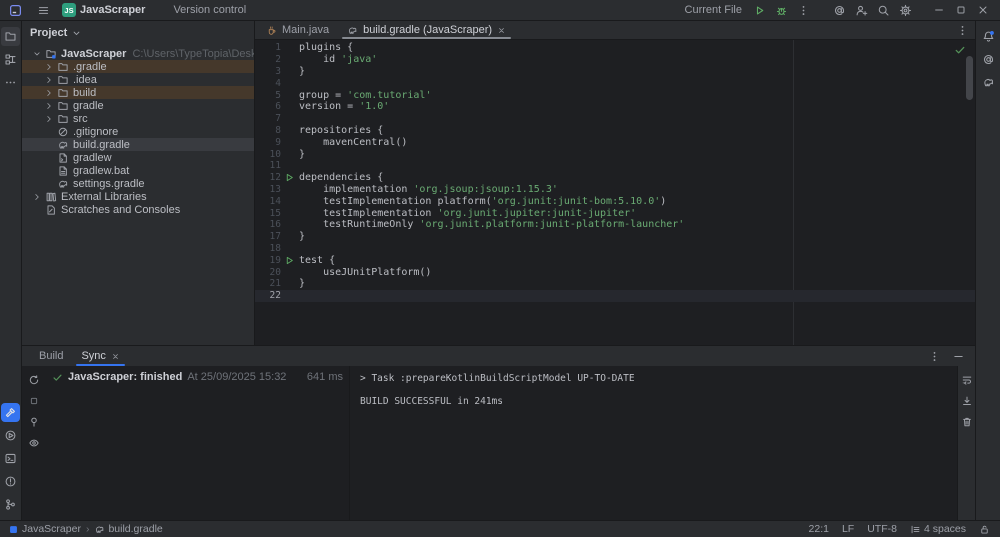 The image size is (1000, 537). What do you see at coordinates (10, 82) in the screenshot?
I see `more-tool-windows-icon` at bounding box center [10, 82].